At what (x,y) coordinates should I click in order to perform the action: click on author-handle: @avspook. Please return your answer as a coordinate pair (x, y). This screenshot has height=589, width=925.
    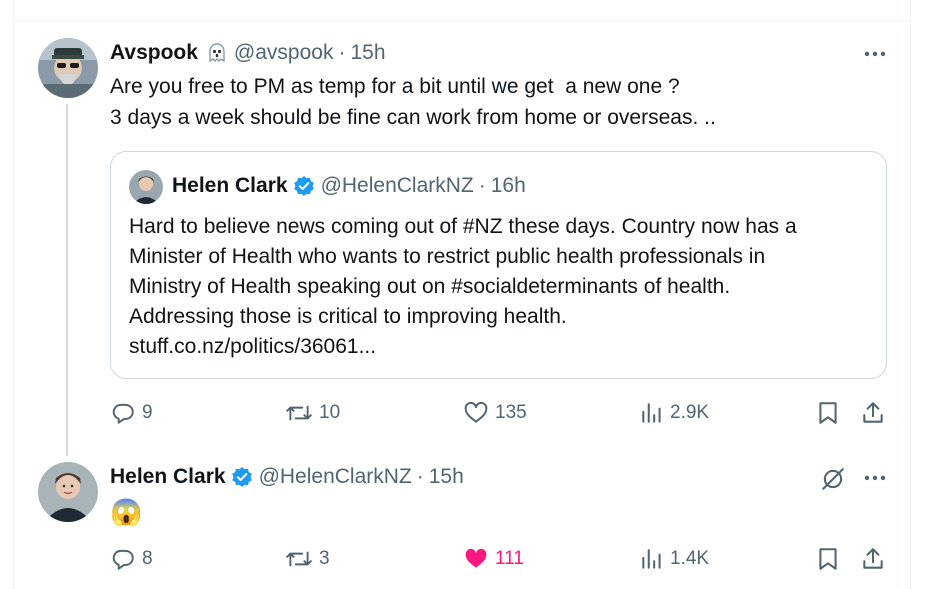
    Looking at the image, I should click on (284, 53).